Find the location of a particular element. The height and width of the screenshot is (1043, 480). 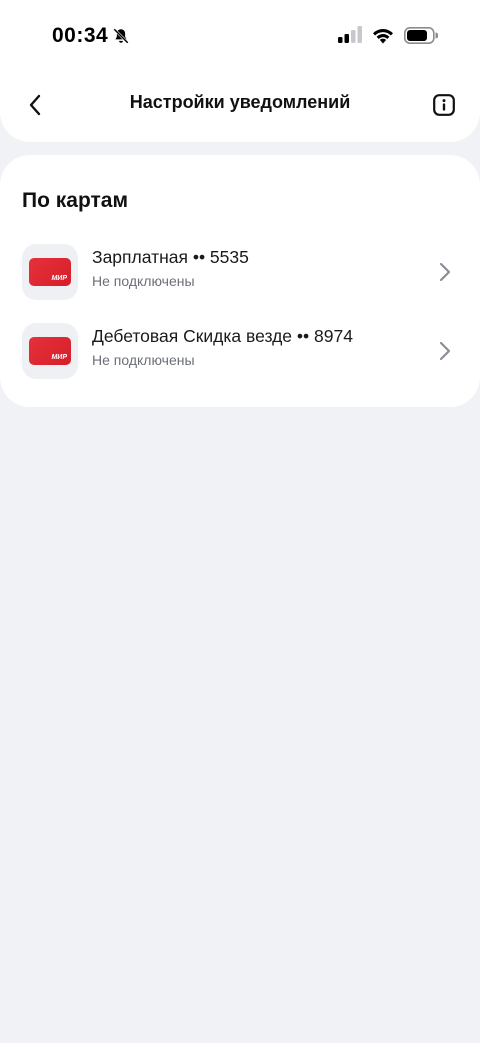

bell-slash-icon is located at coordinates (121, 36).